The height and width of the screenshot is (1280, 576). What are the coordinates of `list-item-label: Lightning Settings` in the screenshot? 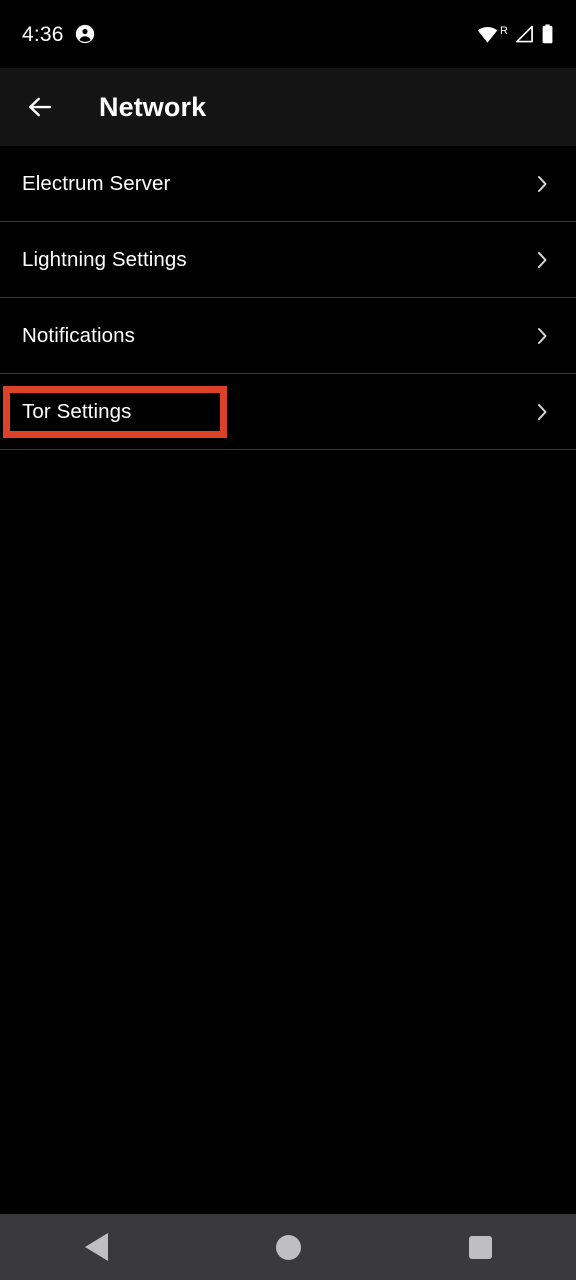 It's located at (104, 259).